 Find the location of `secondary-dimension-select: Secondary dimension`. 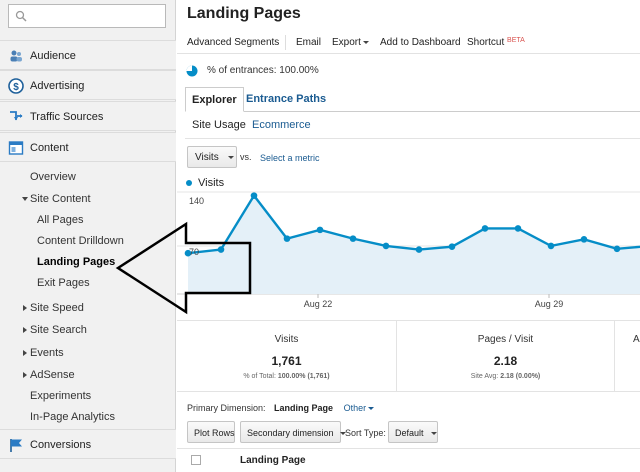

secondary-dimension-select: Secondary dimension is located at coordinates (293, 432).